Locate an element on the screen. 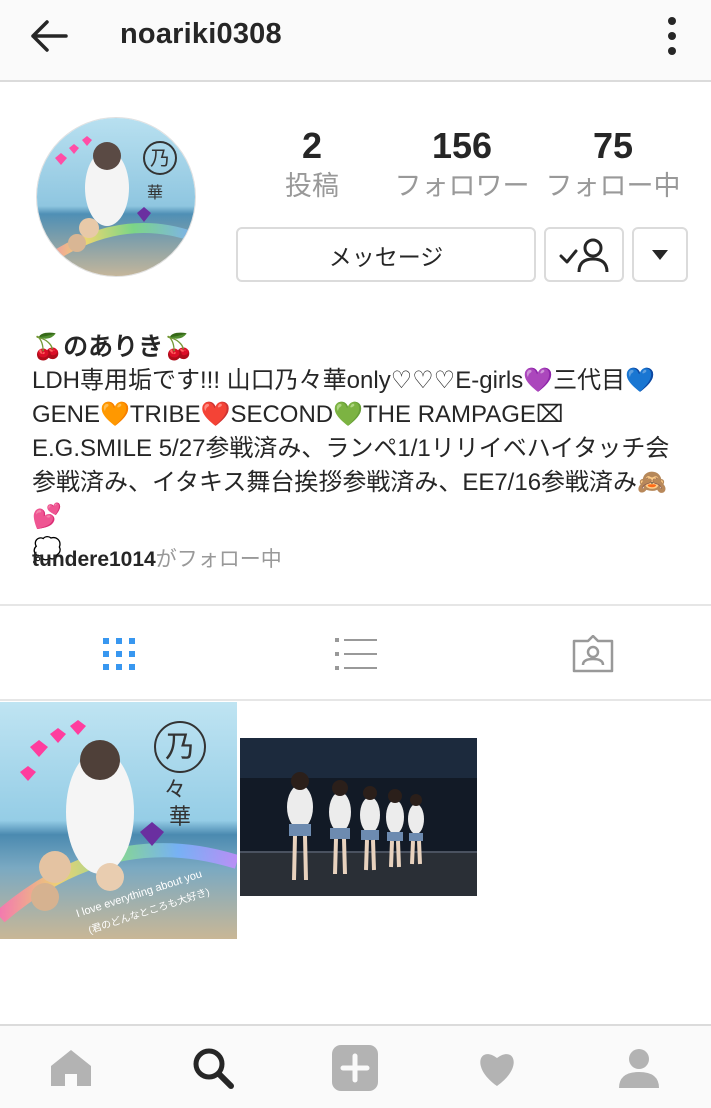 The height and width of the screenshot is (1108, 711). nav-profile is located at coordinates (639, 1067).